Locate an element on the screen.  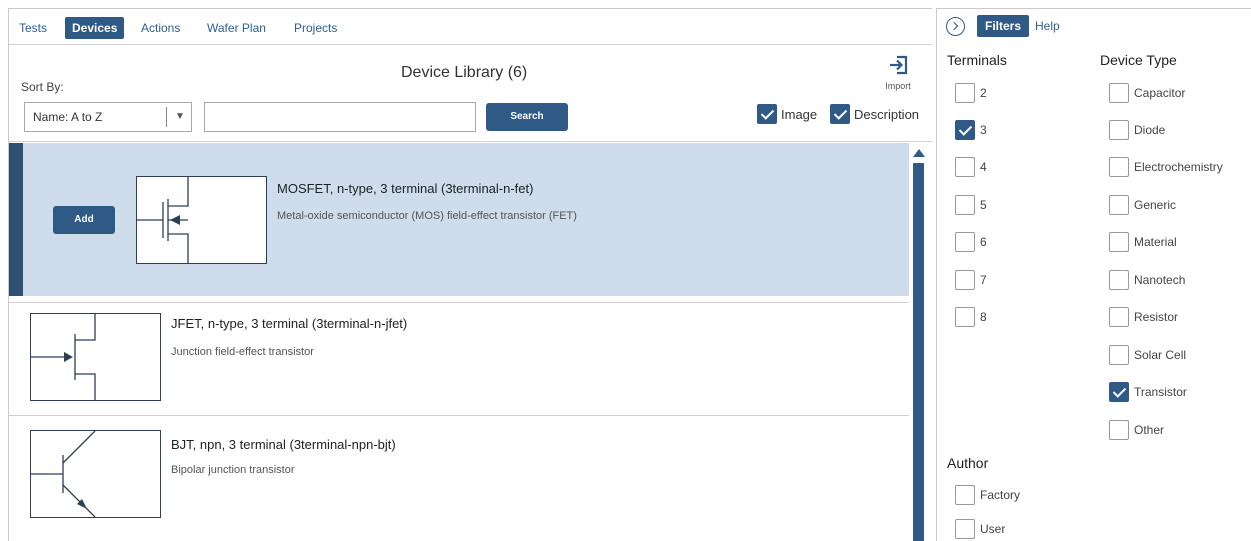
device-type-filter-label: Transistor is located at coordinates (1160, 392).